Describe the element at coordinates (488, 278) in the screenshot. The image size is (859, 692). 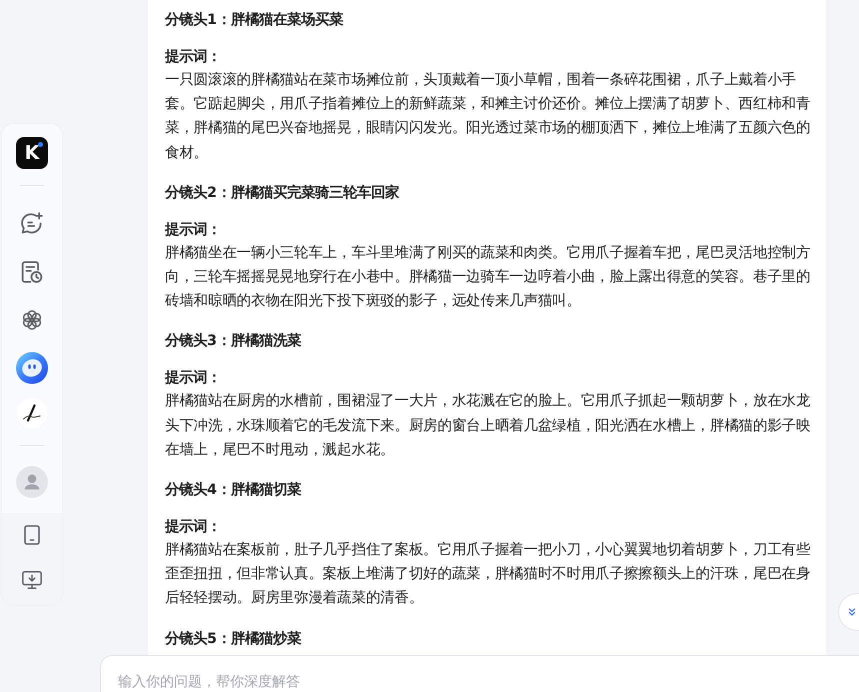
I see `prompt-text: 胖橘猫坐在一辆小三轮车上，车斗里堆满了刚买的蔬菜和肉类。它用爪子握着车把，尾巴灵活地控制方向，三轮车摇摇晃晃地穿行在小巷中。胖橘猫一边骑车一边哼着小曲，脸上露出得意的笑容。巷子里的砖墙和晾晒的衣物在阳光下投下斑驳的影子，远处传来几声猫叫。` at that location.